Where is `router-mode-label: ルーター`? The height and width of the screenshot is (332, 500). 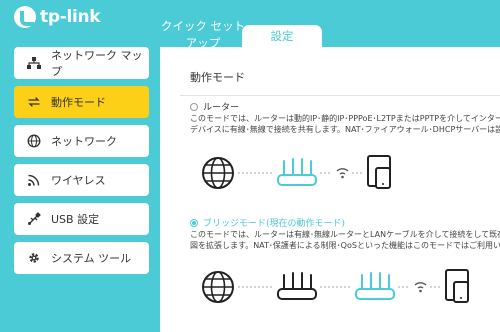
router-mode-label: ルーター is located at coordinates (221, 108).